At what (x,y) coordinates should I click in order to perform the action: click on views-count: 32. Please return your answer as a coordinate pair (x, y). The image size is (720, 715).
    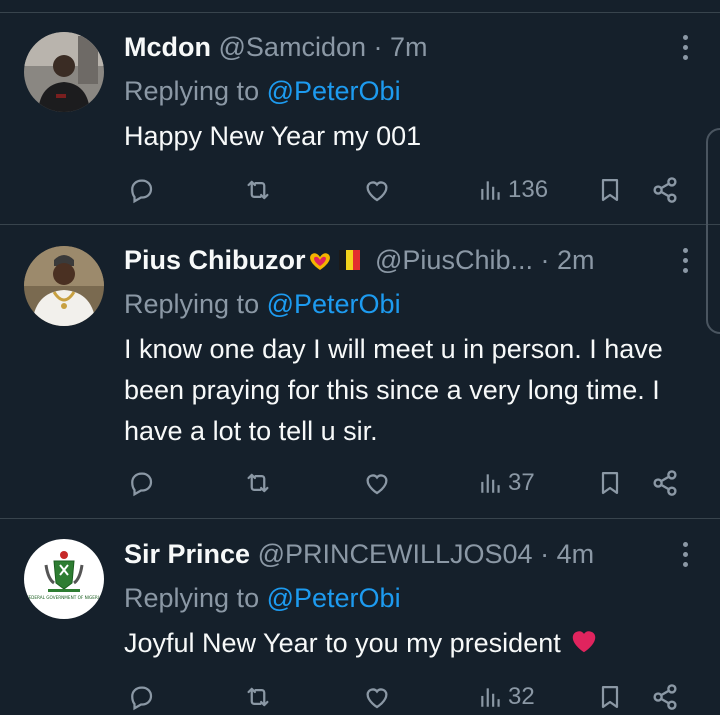
    Looking at the image, I should click on (521, 696).